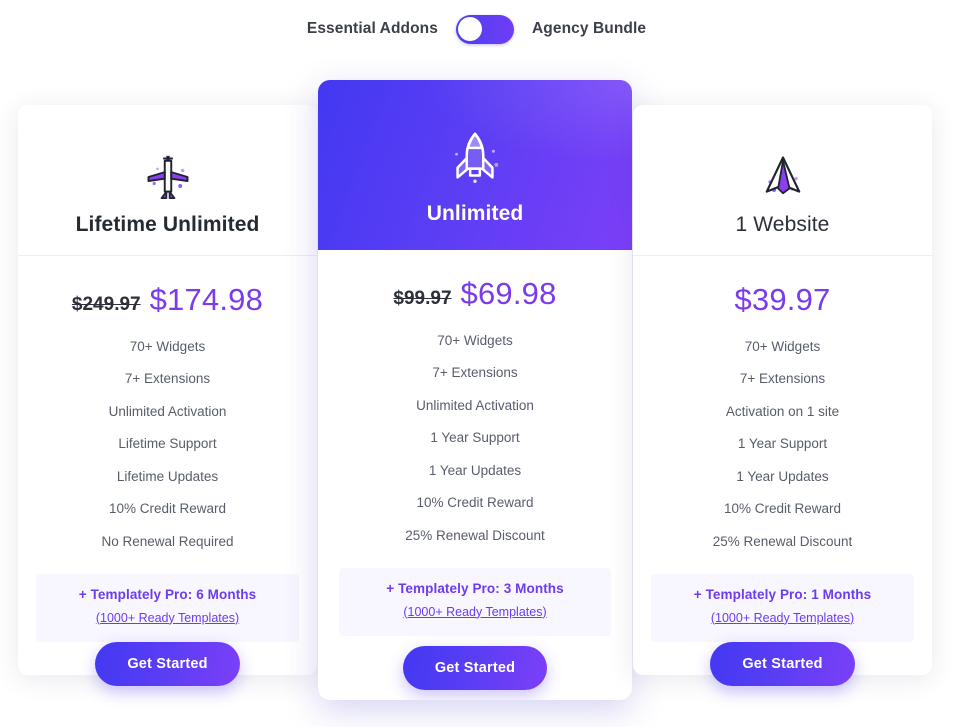 The image size is (953, 727). I want to click on price-row: $249.97 $174.98, so click(167, 289).